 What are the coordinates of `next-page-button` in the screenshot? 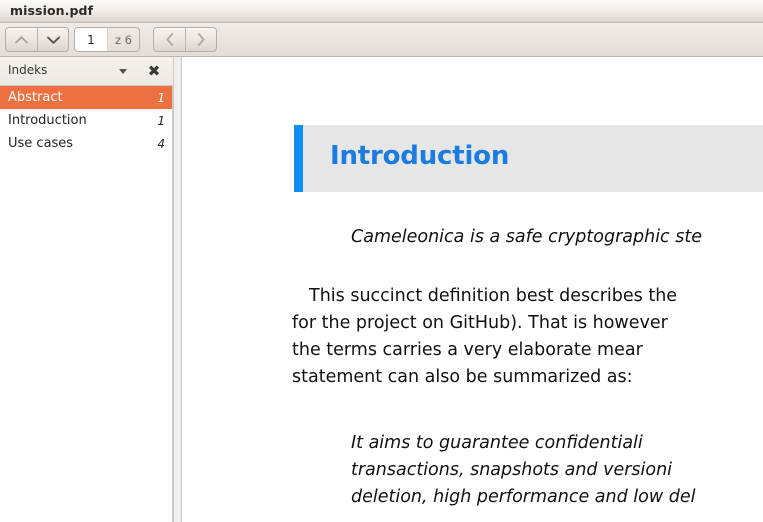 It's located at (52, 39).